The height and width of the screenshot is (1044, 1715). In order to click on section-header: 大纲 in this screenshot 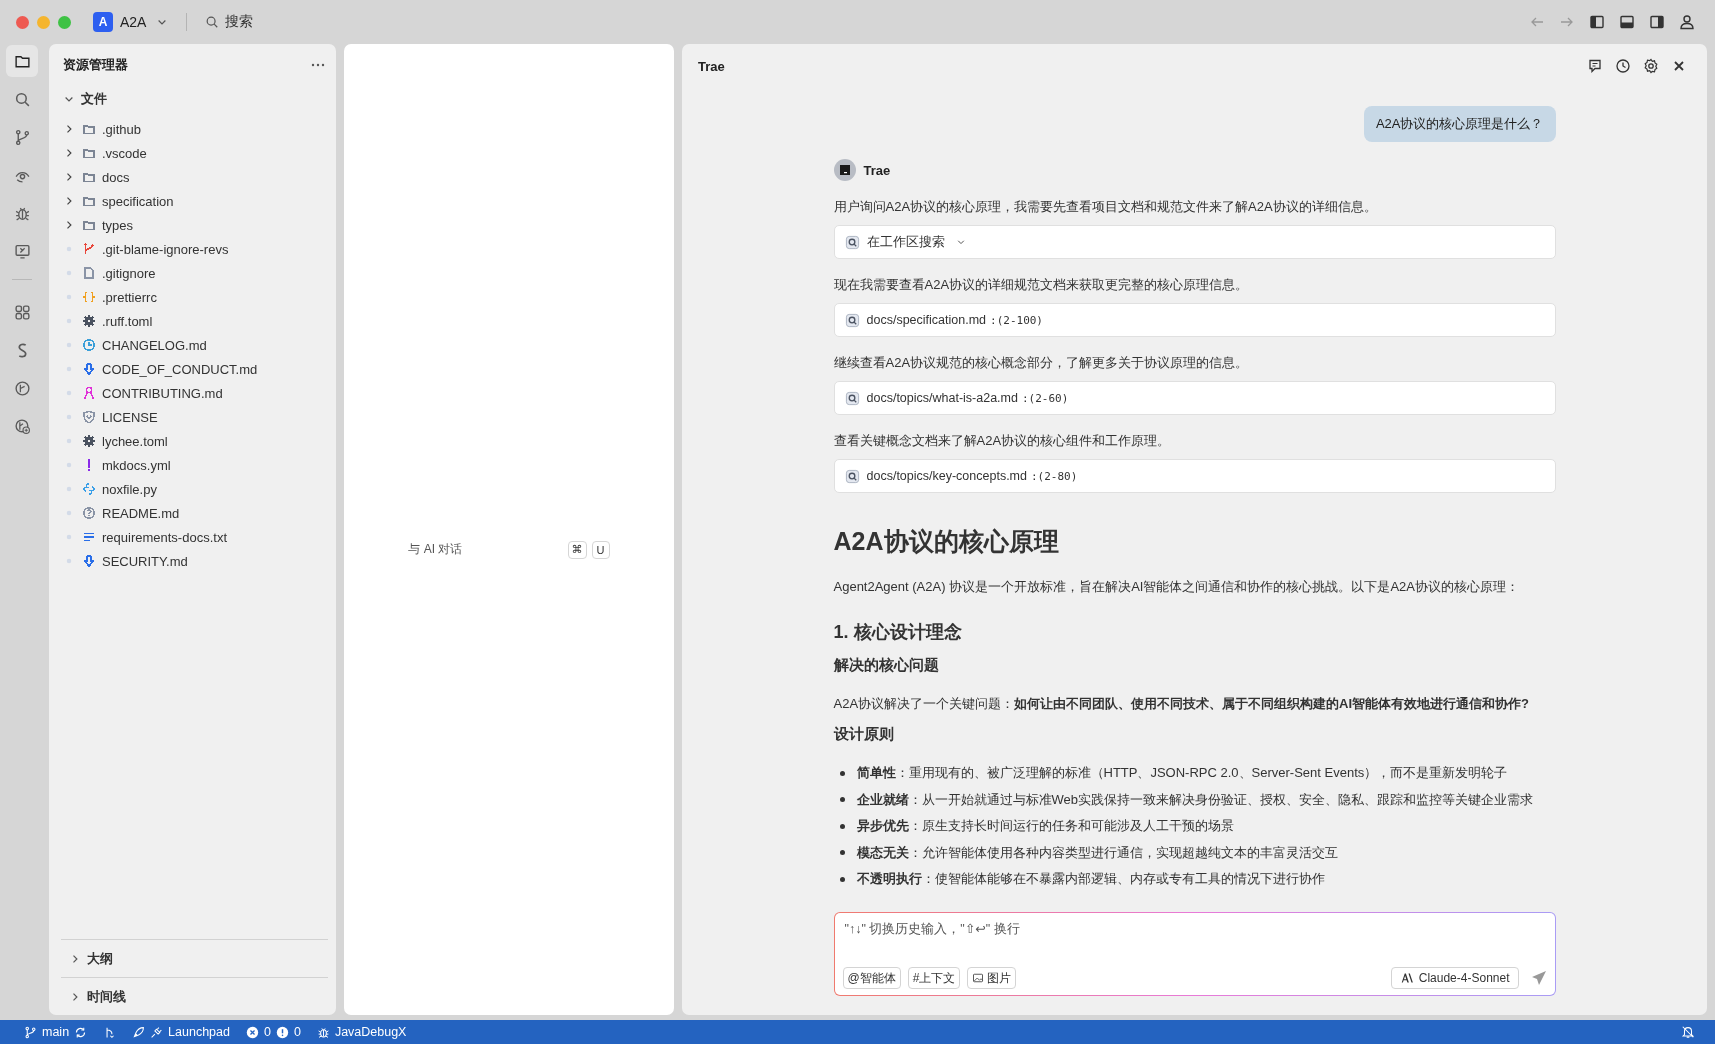, I will do `click(194, 958)`.